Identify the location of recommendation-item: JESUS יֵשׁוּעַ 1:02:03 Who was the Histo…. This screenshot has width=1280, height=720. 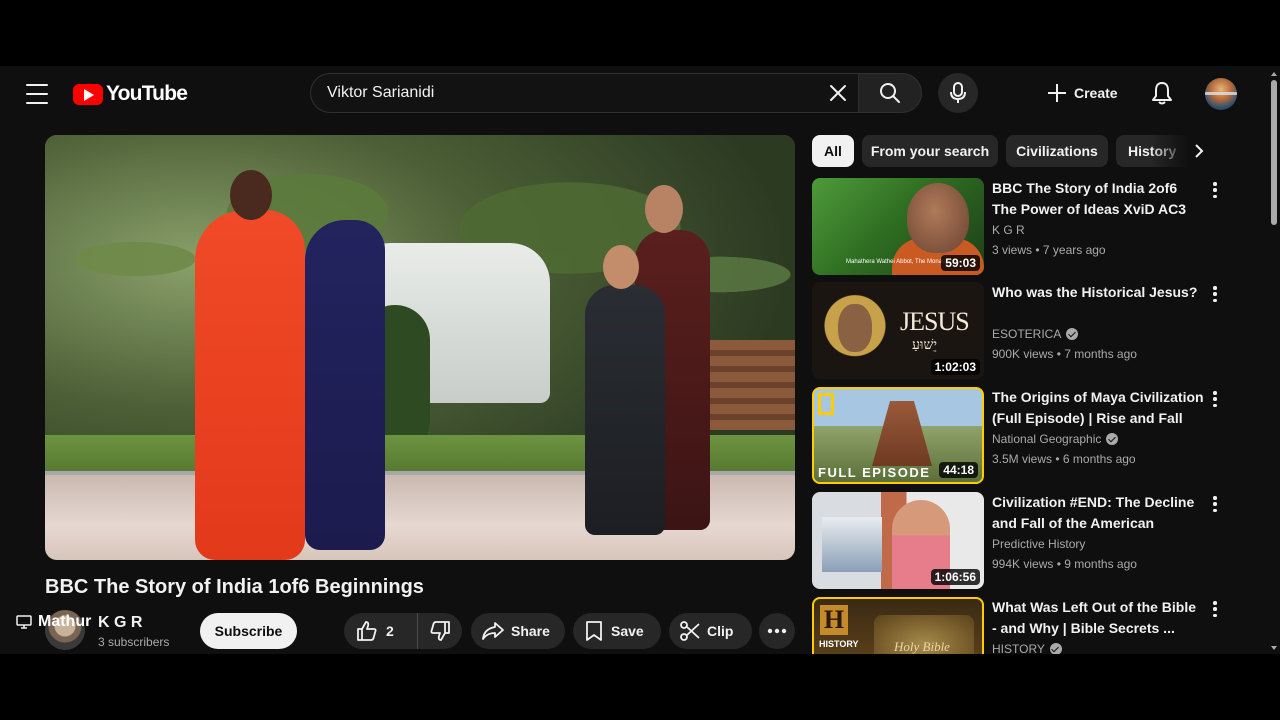
(1017, 330).